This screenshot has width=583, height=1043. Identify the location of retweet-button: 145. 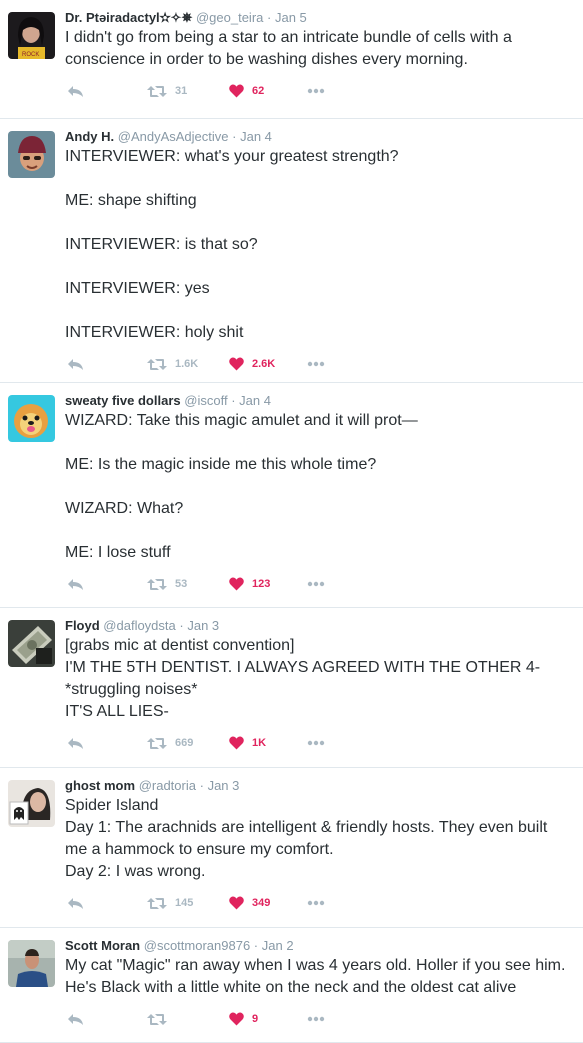
(170, 903).